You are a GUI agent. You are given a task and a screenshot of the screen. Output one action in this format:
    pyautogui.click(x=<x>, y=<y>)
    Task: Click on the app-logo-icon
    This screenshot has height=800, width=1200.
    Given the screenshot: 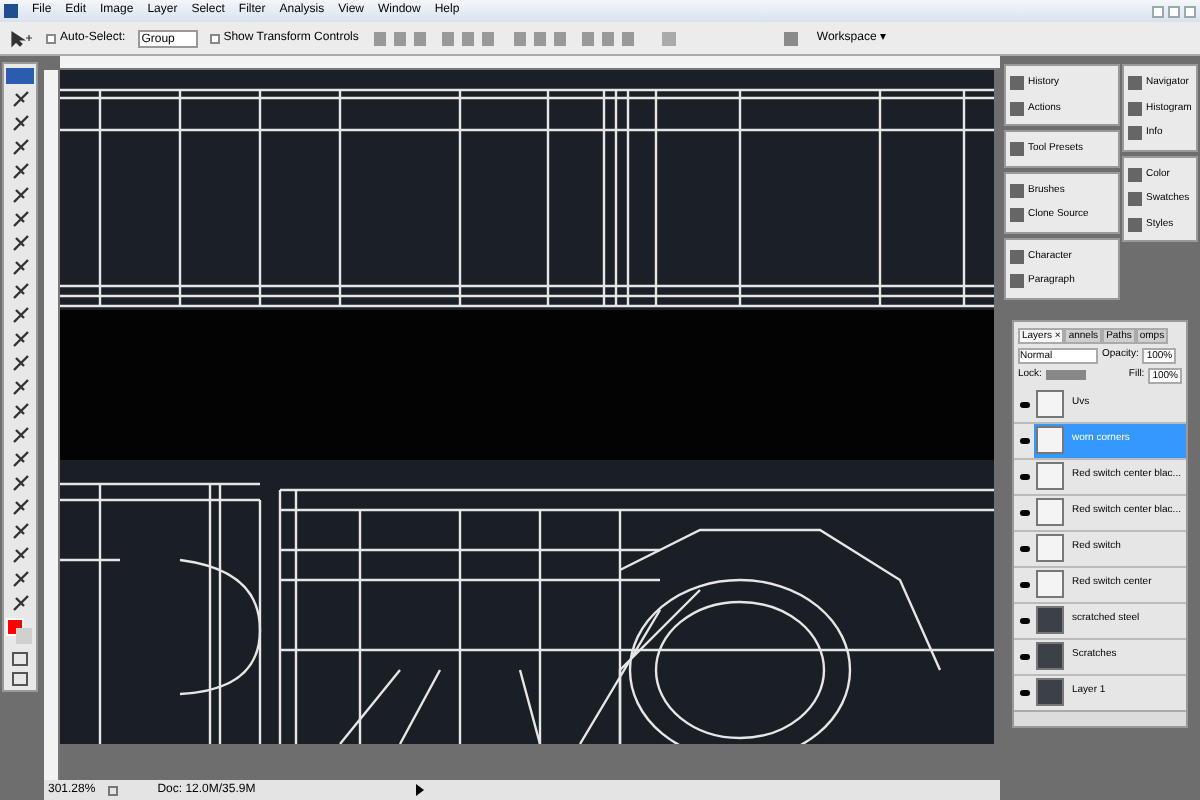 What is the action you would take?
    pyautogui.click(x=20, y=76)
    